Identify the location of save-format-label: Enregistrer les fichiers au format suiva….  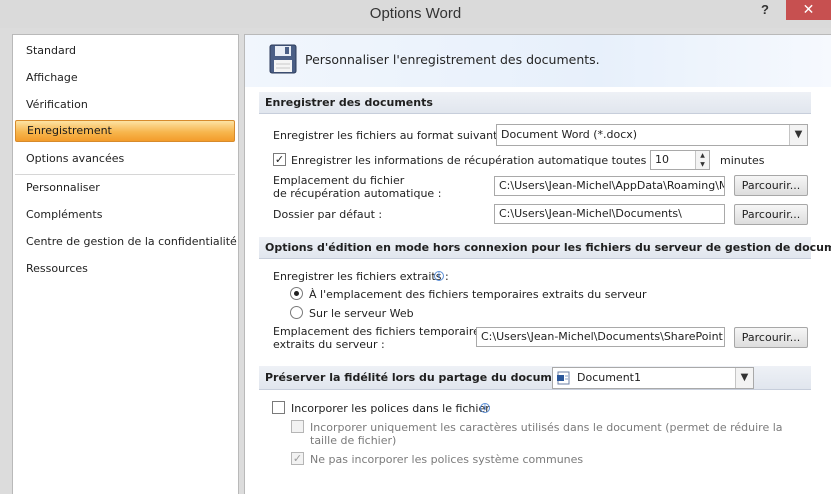
(389, 135).